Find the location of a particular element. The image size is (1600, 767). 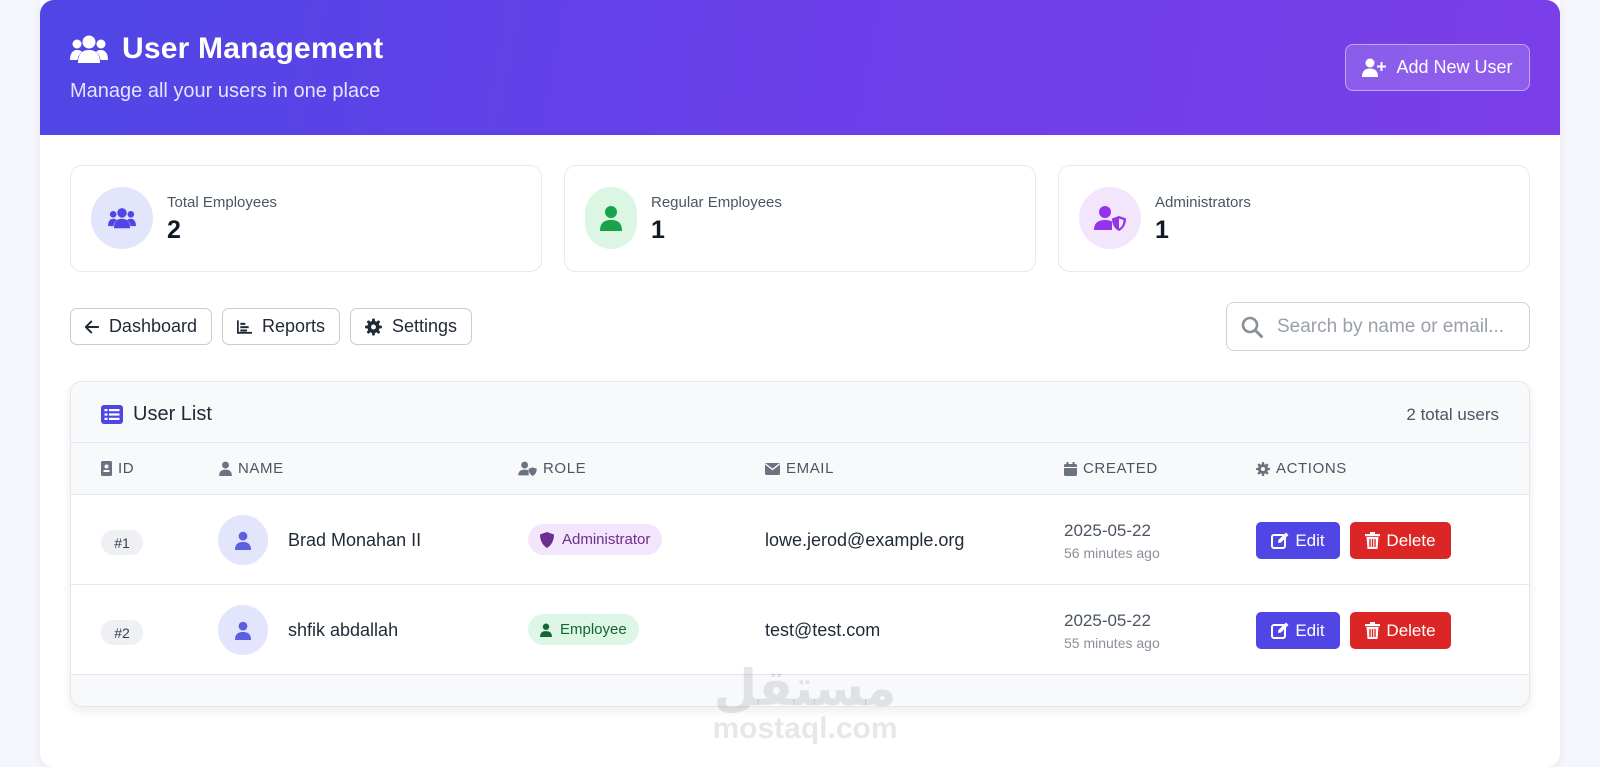

column-header-created: CREATED is located at coordinates (1111, 468).